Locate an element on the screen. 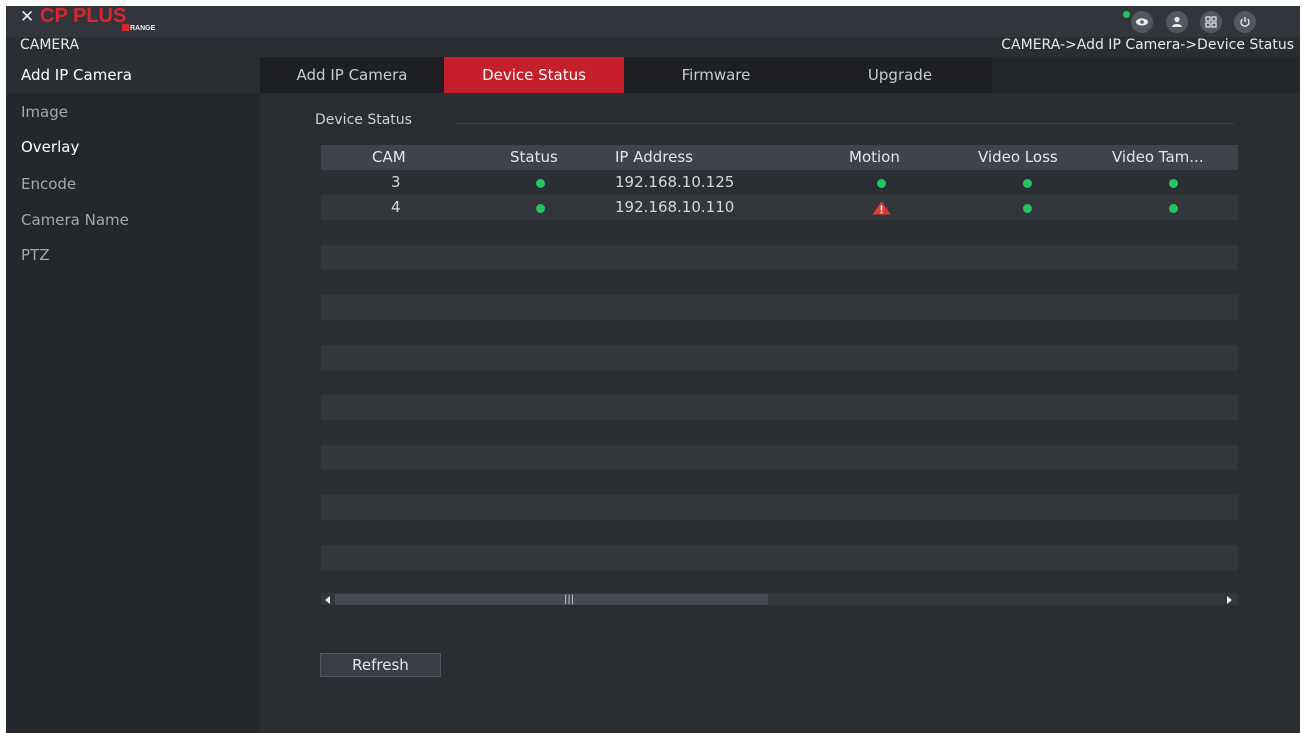  tab-firmware: Firmware is located at coordinates (716, 75).